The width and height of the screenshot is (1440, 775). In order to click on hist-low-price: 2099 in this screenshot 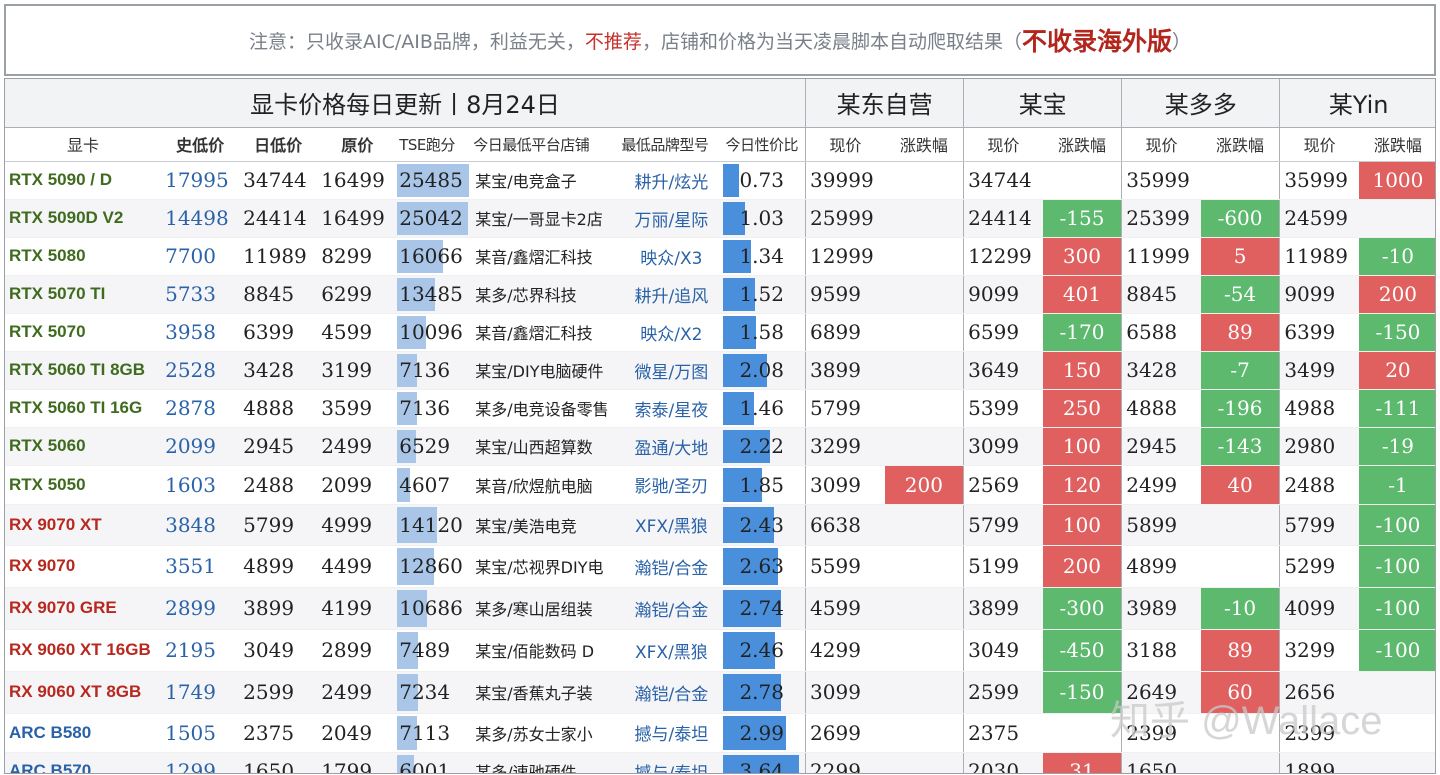, I will do `click(200, 446)`.